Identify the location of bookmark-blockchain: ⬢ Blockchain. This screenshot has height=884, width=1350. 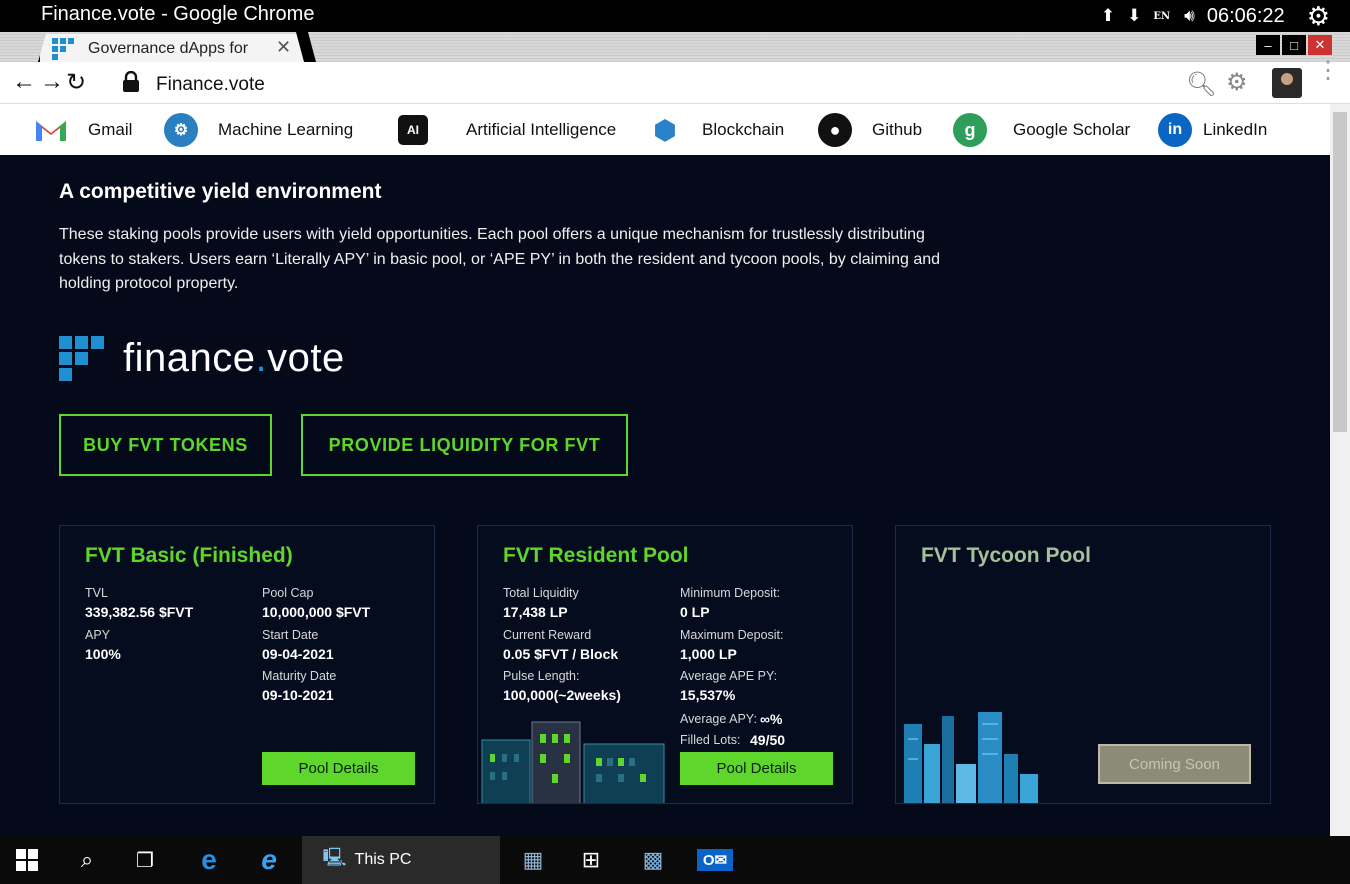
(716, 130).